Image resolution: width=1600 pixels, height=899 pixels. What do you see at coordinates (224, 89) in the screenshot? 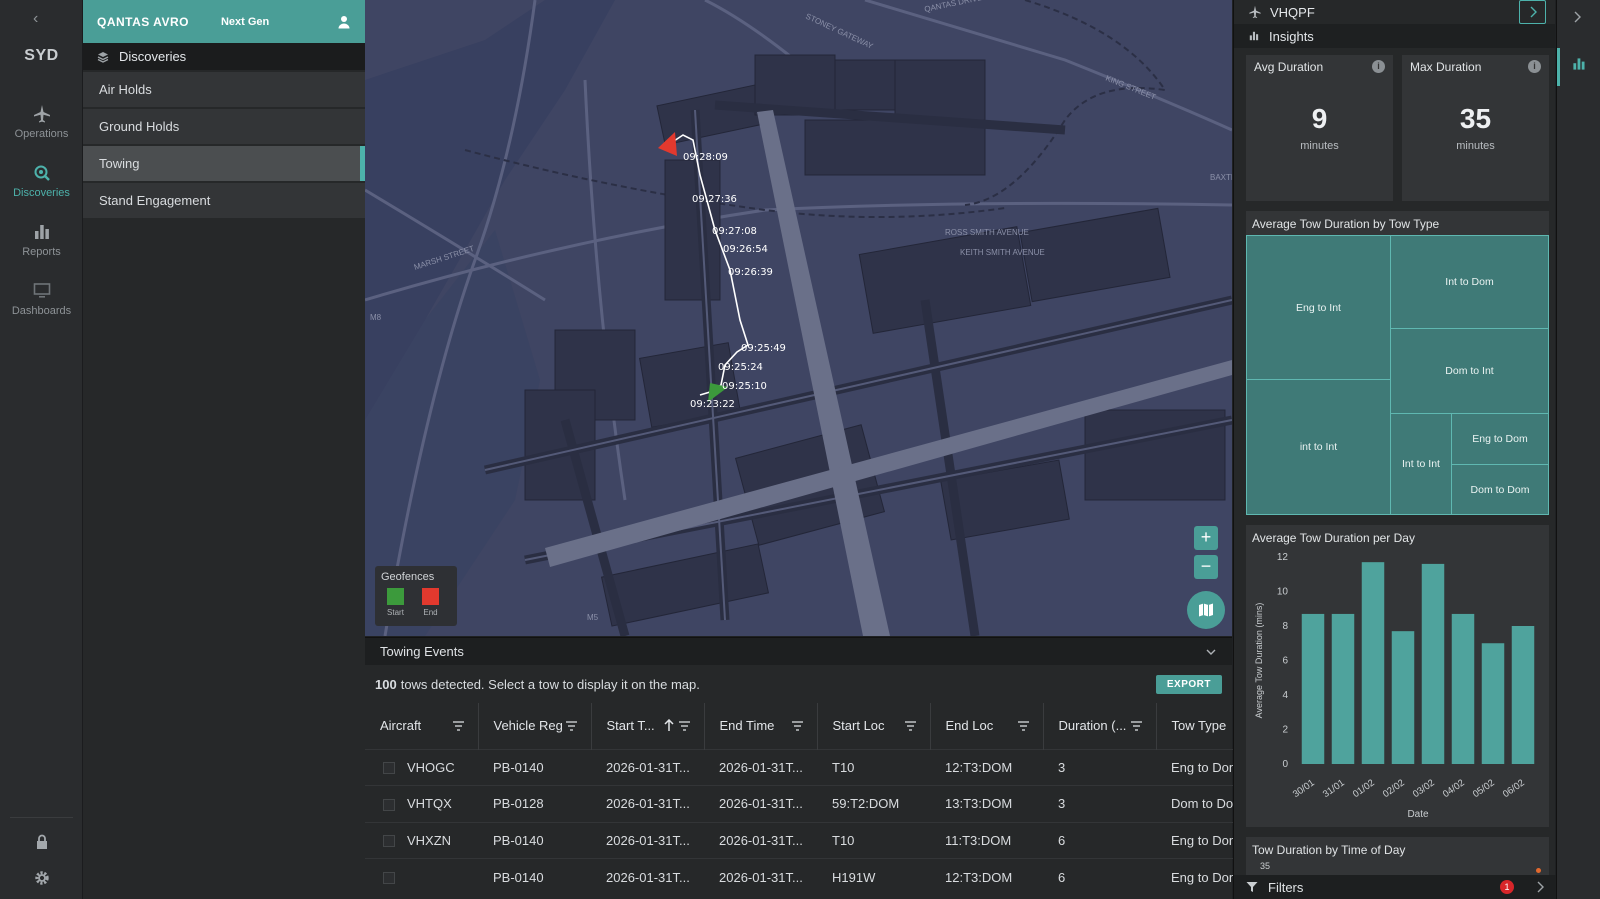
I see `sidebar-item-air-holds: Air Holds` at bounding box center [224, 89].